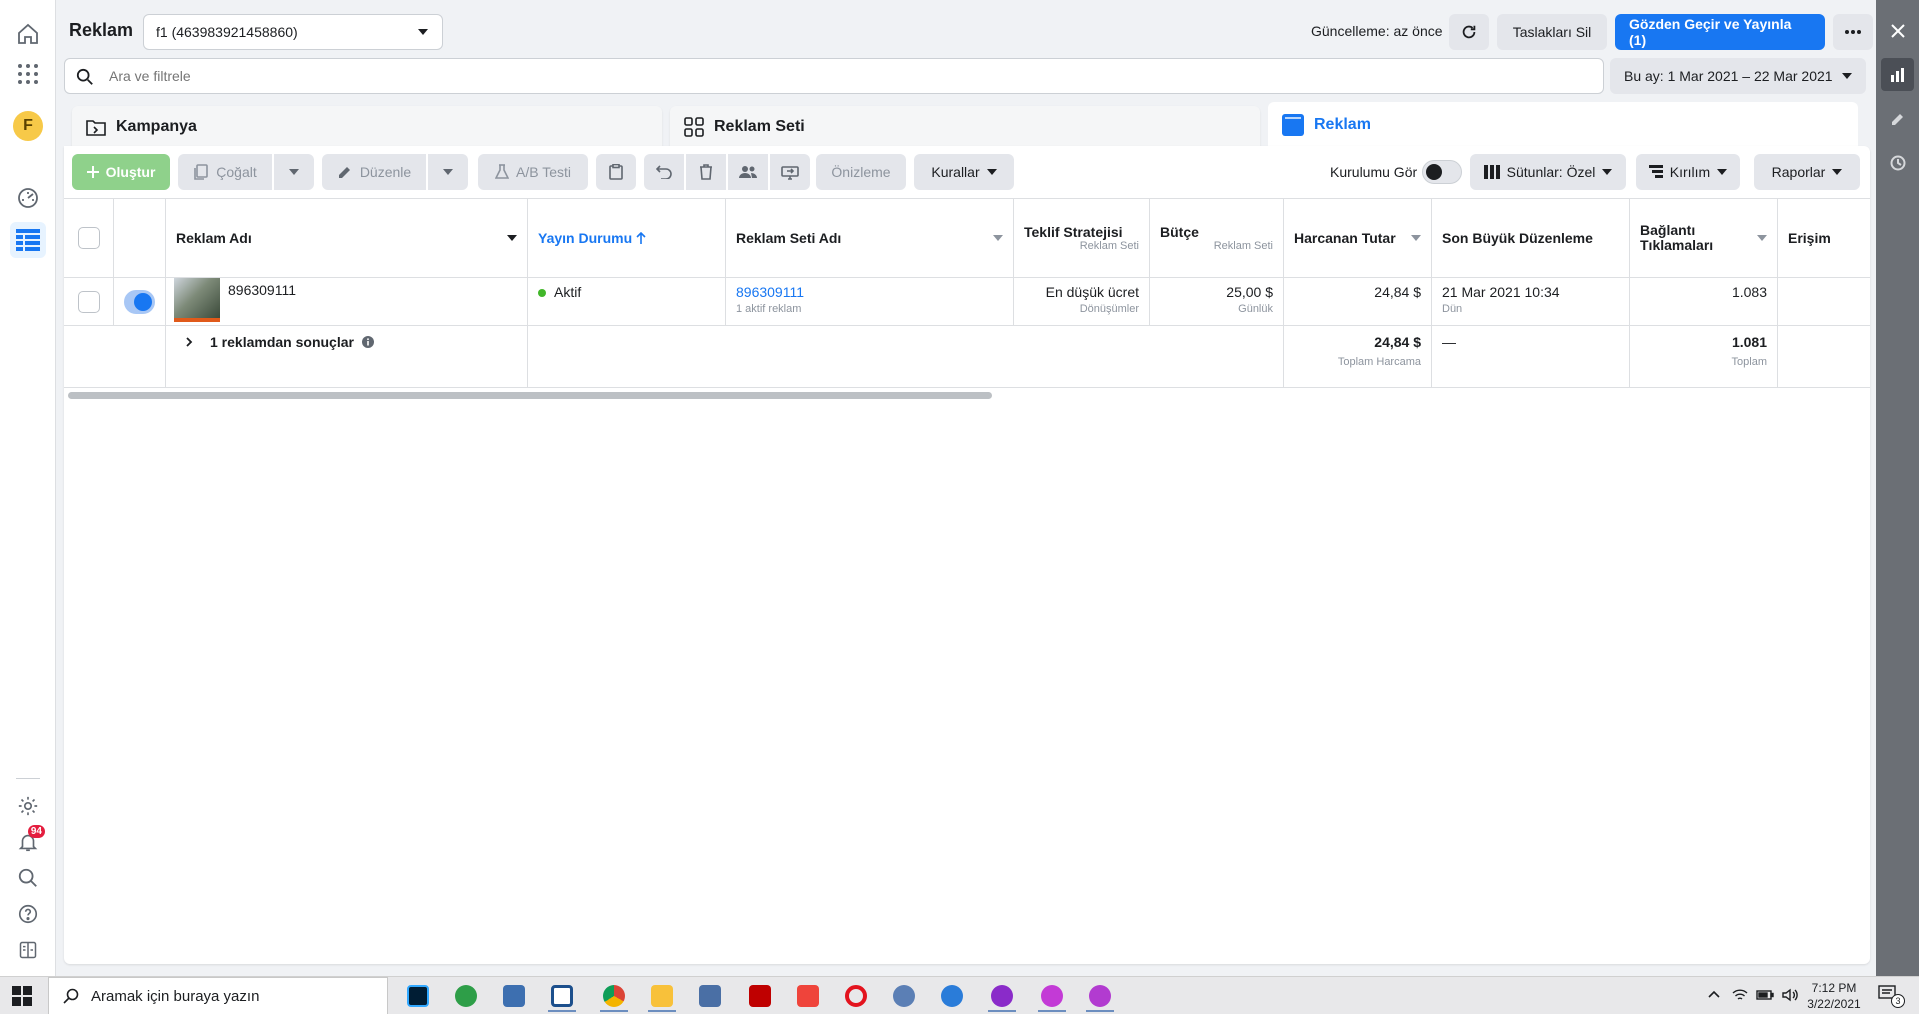 The width and height of the screenshot is (1919, 1014). Describe the element at coordinates (1442, 172) in the screenshot. I see `view-setup-toggle` at that location.